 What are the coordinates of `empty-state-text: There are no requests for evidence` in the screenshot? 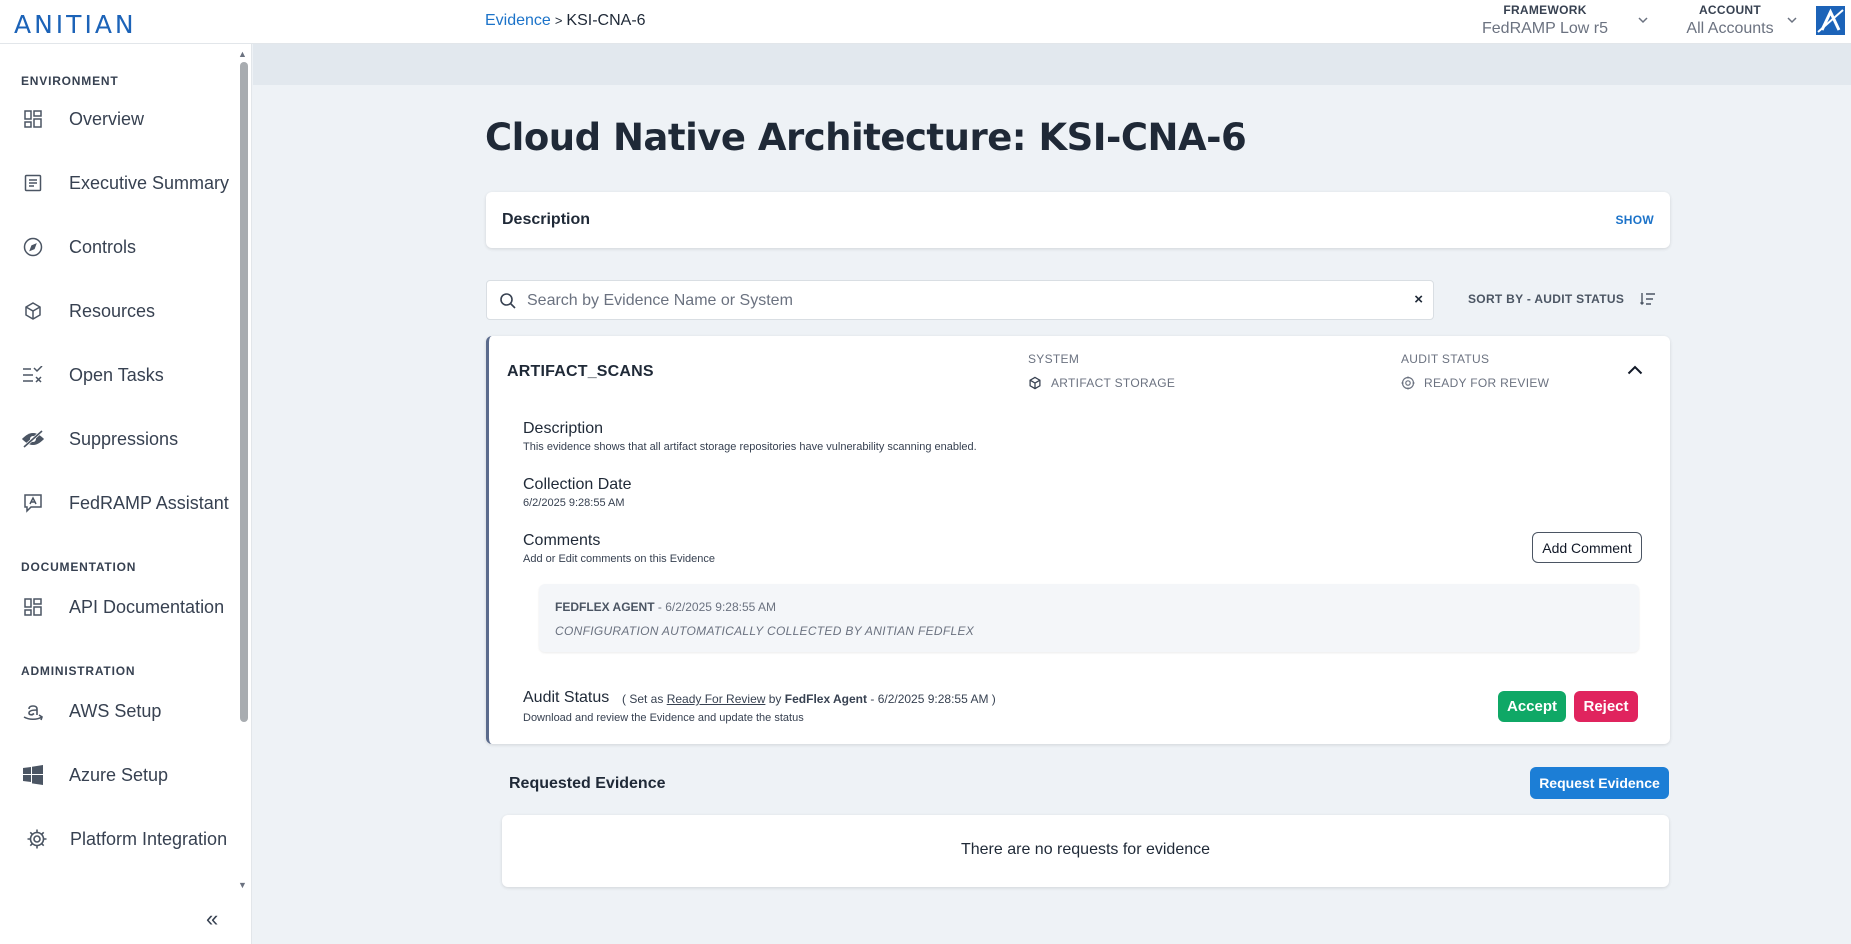 It's located at (1085, 849).